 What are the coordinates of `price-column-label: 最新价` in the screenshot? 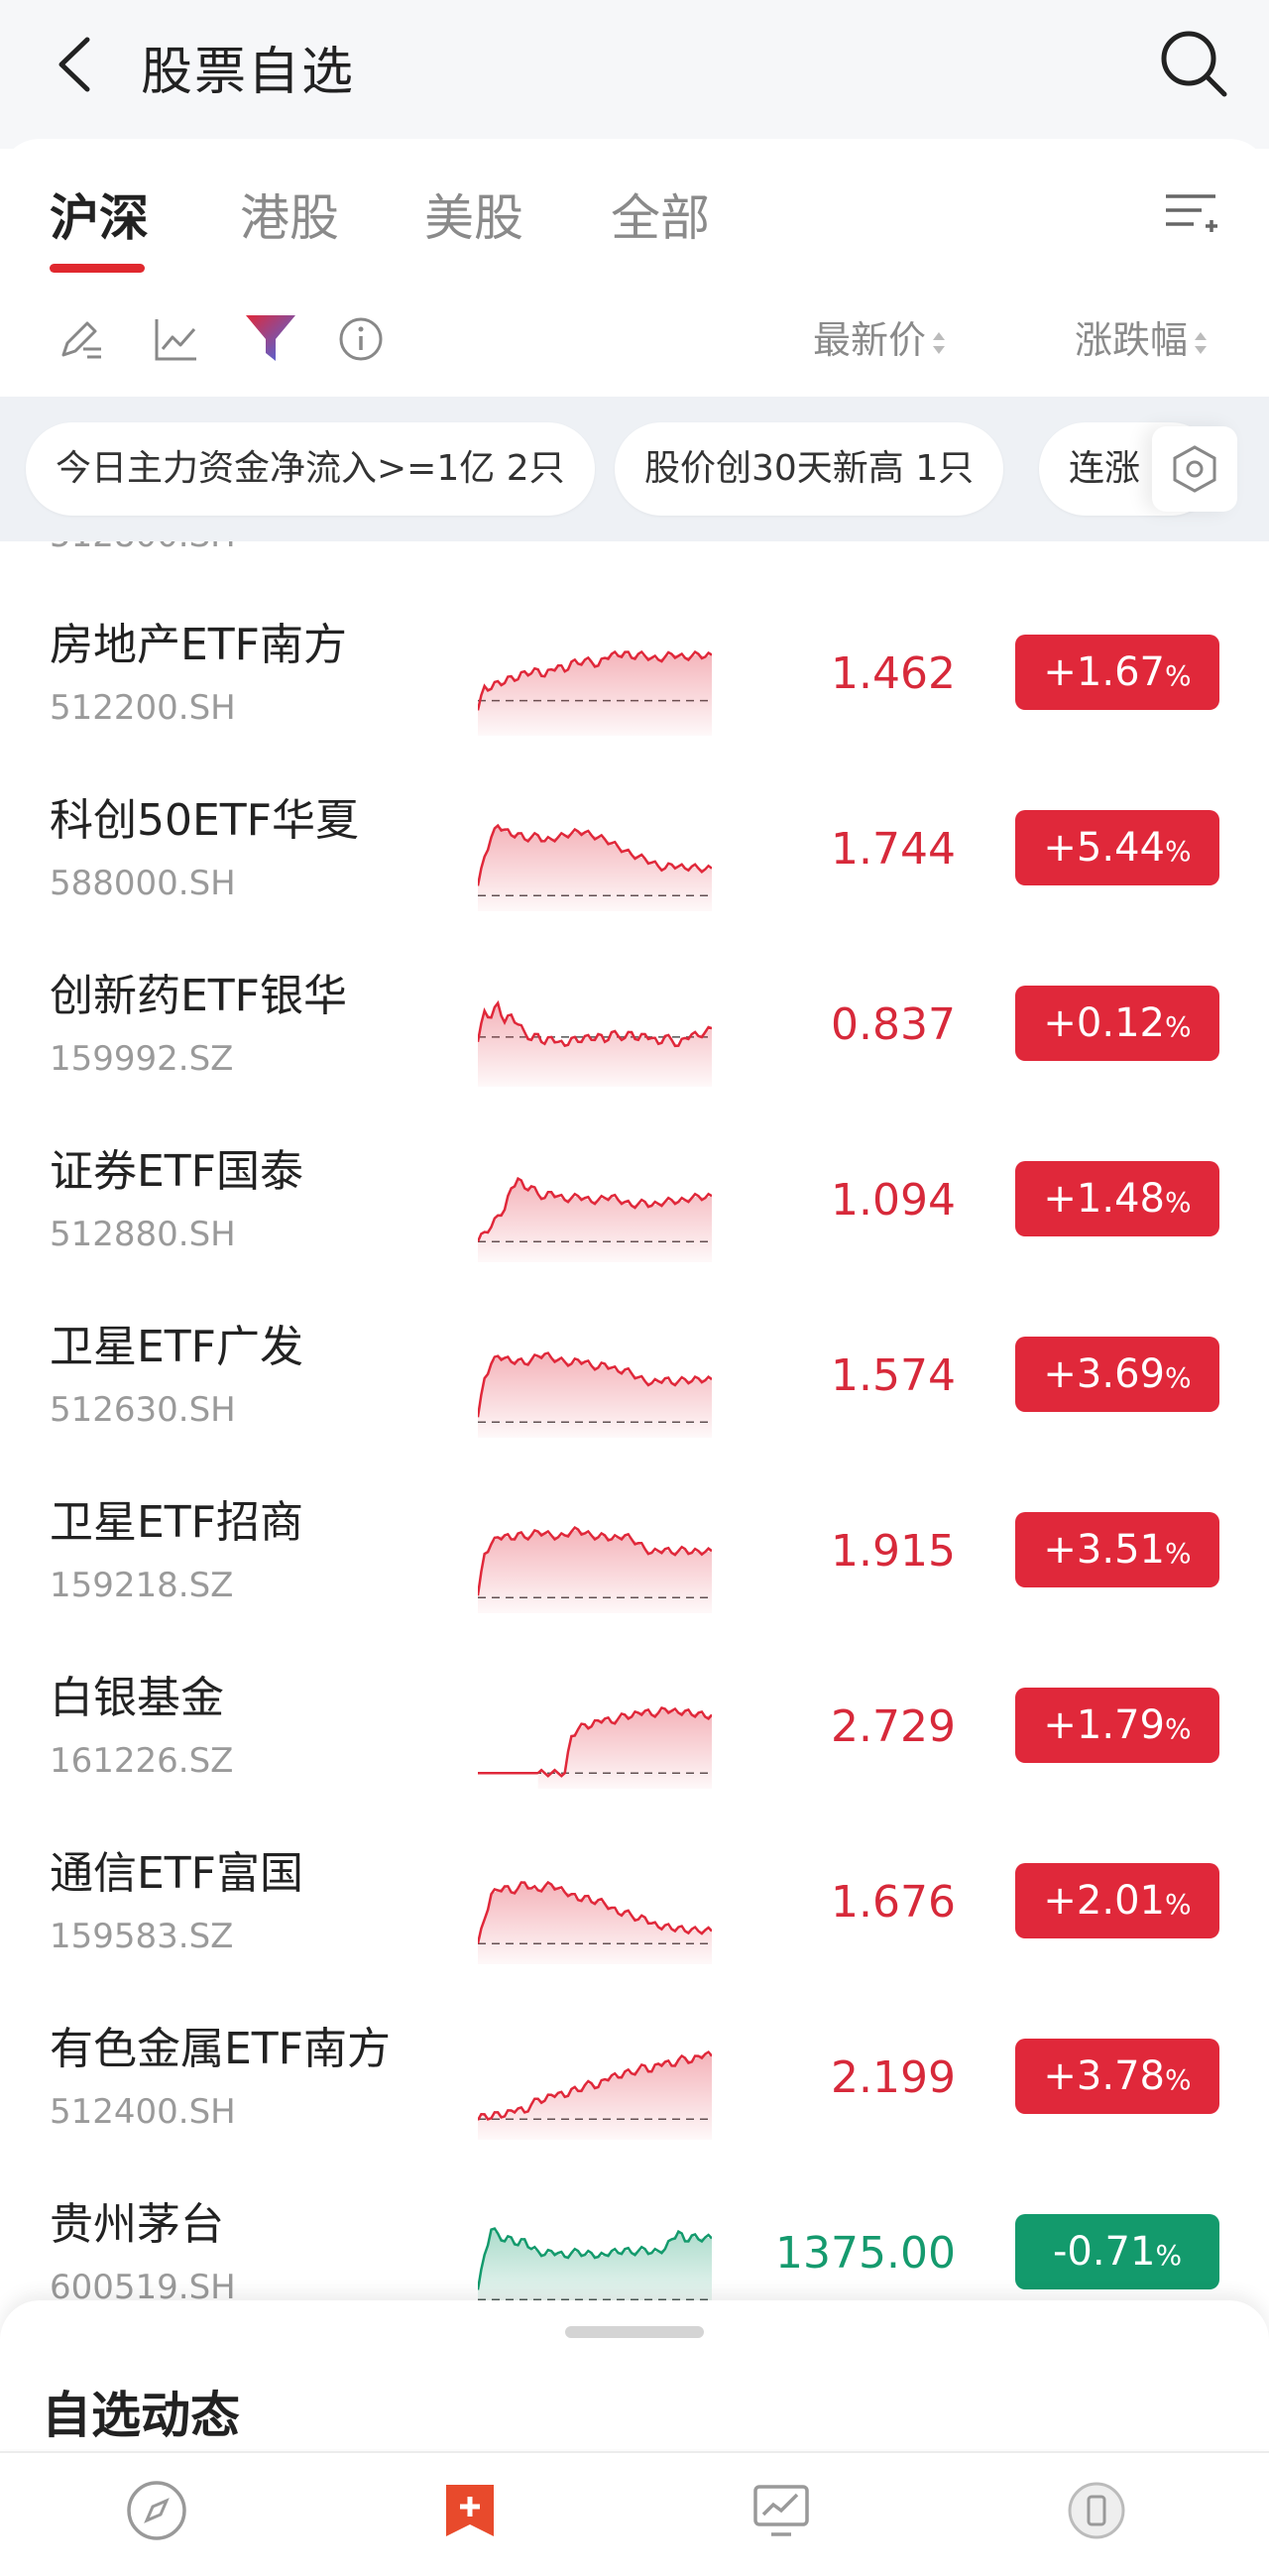 It's located at (870, 340).